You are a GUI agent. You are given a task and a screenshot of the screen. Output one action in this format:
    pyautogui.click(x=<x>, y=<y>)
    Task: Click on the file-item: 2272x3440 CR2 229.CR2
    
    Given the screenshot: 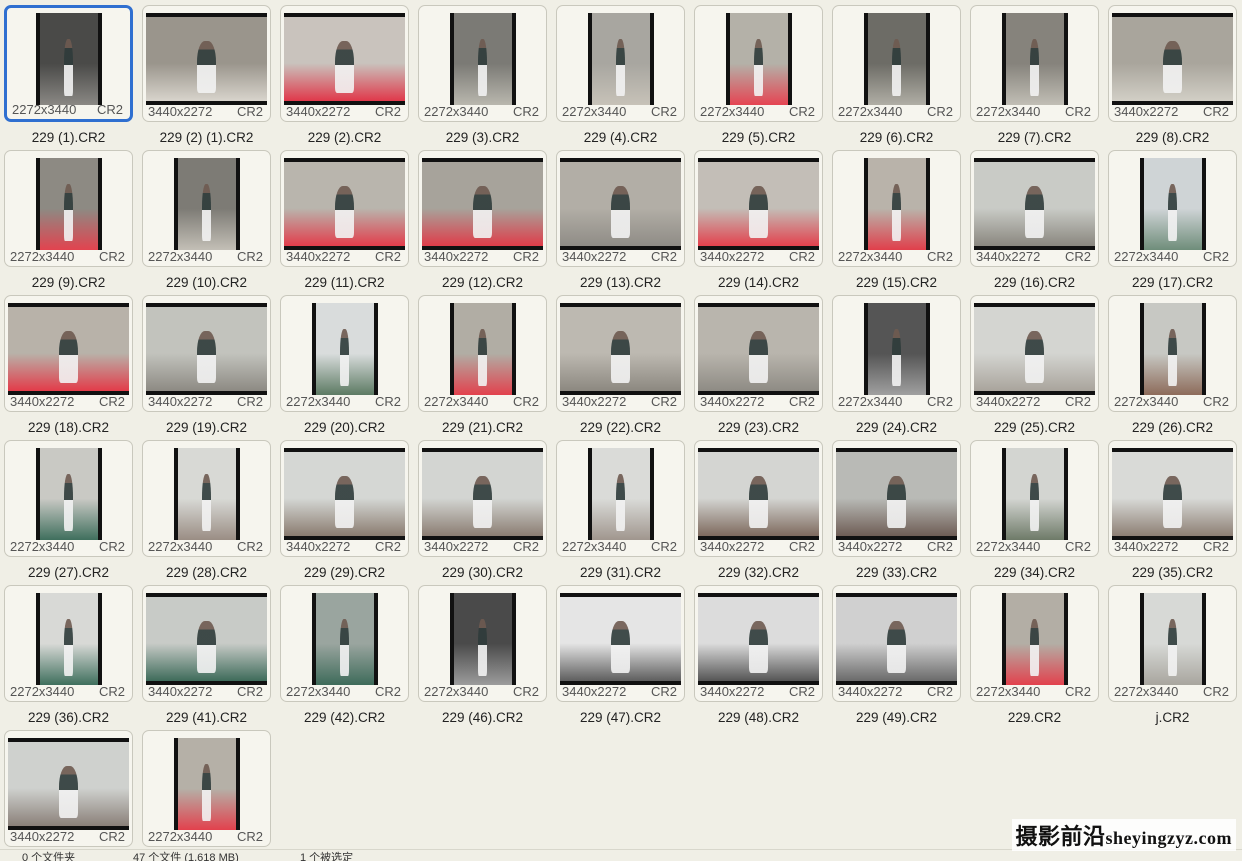 What is the action you would take?
    pyautogui.click(x=1034, y=657)
    